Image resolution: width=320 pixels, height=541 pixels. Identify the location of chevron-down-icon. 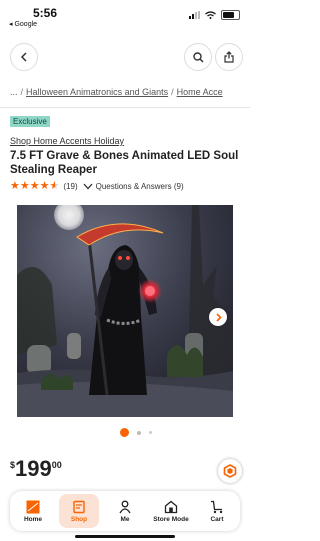
(88, 186).